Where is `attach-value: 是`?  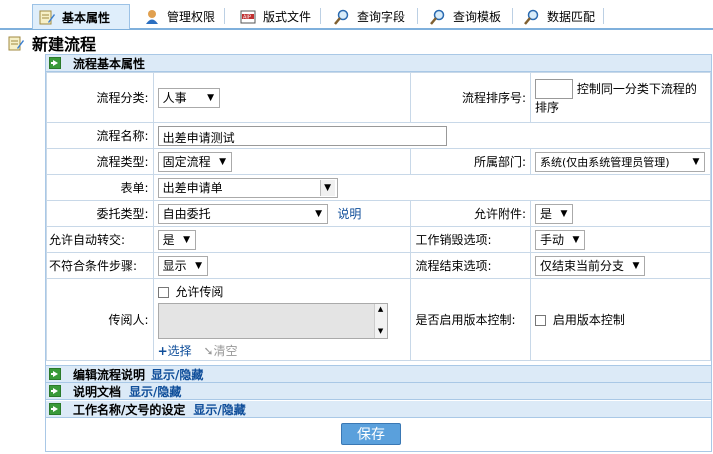 attach-value: 是 is located at coordinates (545, 214).